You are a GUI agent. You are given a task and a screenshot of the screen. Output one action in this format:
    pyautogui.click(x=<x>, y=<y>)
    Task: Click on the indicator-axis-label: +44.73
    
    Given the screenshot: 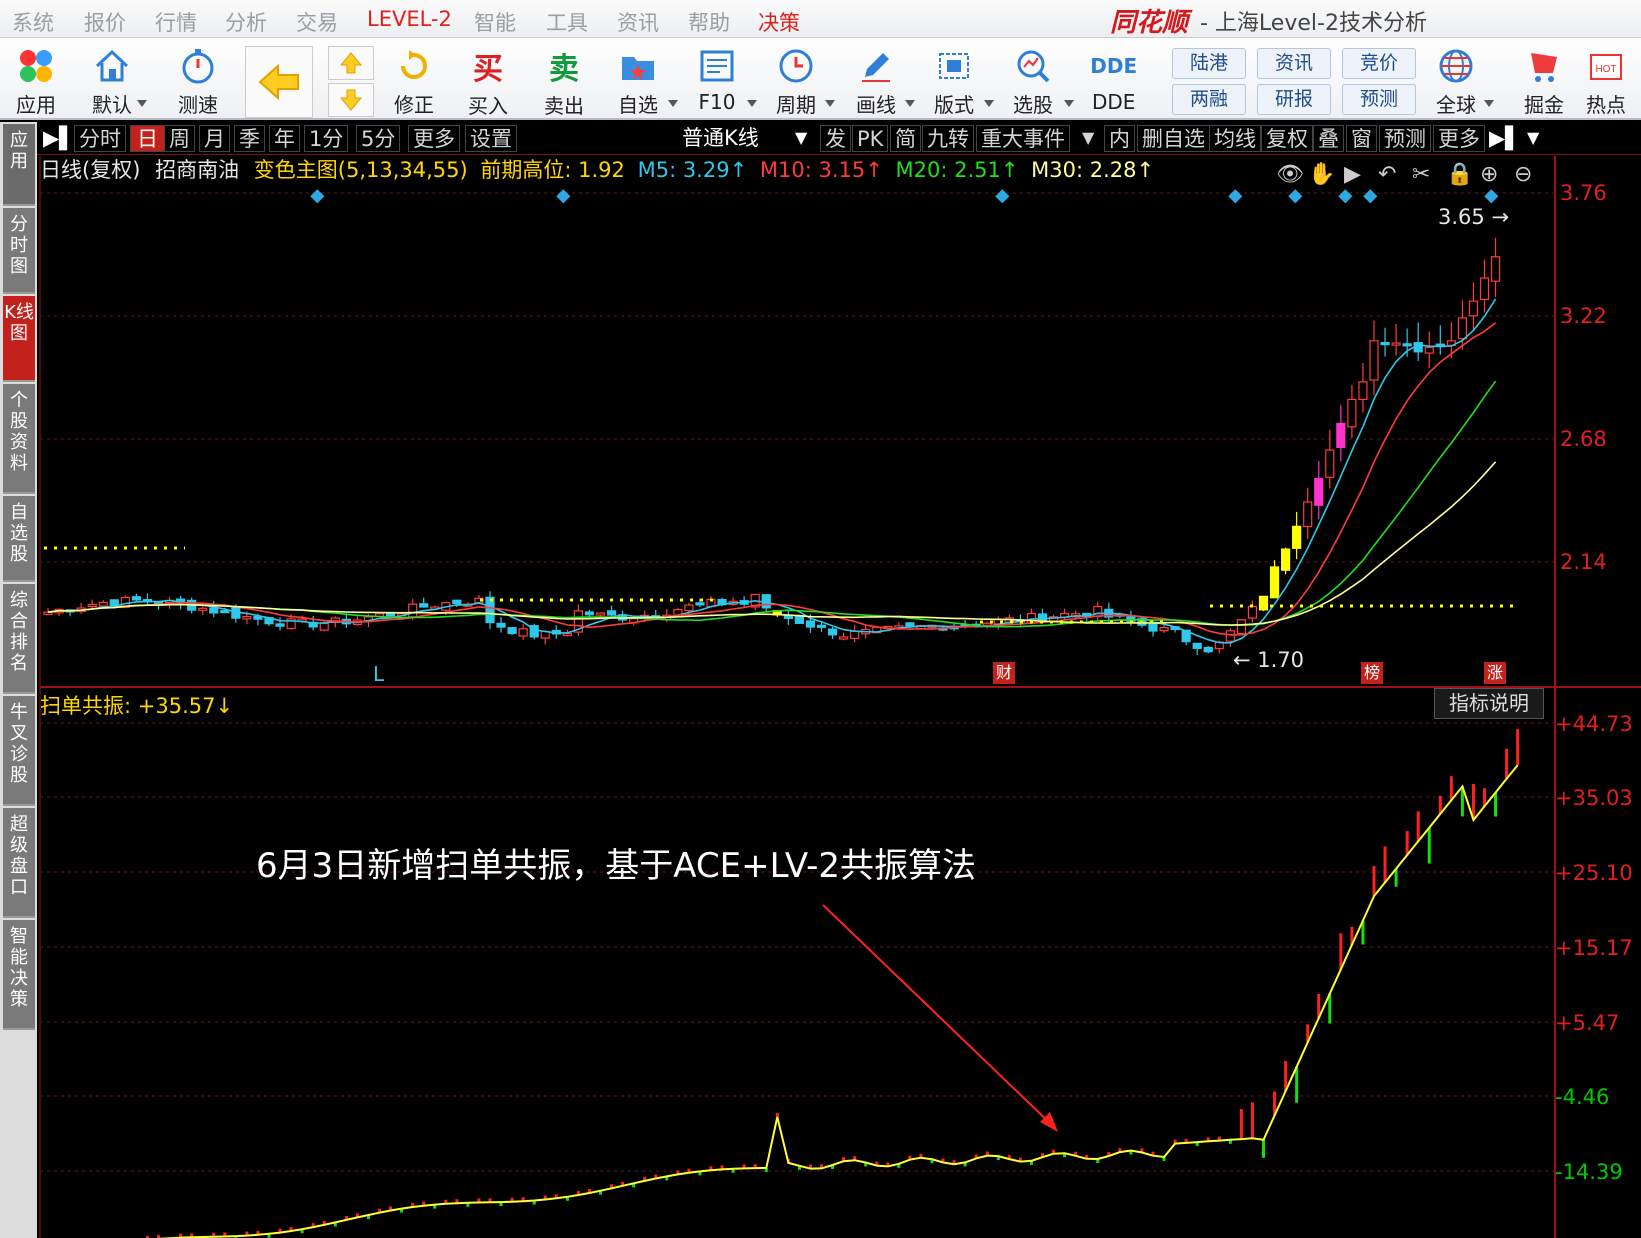 What is the action you would take?
    pyautogui.click(x=1594, y=724)
    